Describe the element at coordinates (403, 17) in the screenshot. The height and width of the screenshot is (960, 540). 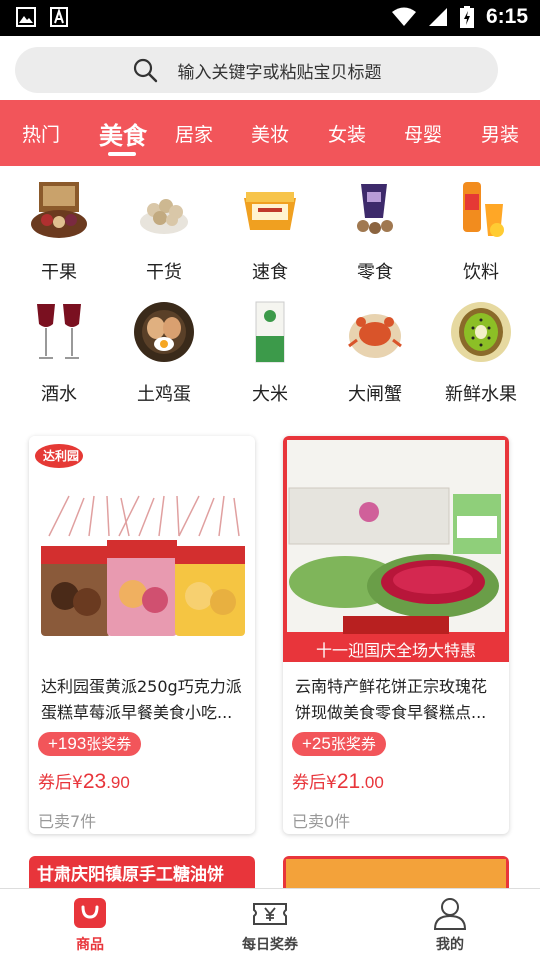
I see `wifi-icon` at that location.